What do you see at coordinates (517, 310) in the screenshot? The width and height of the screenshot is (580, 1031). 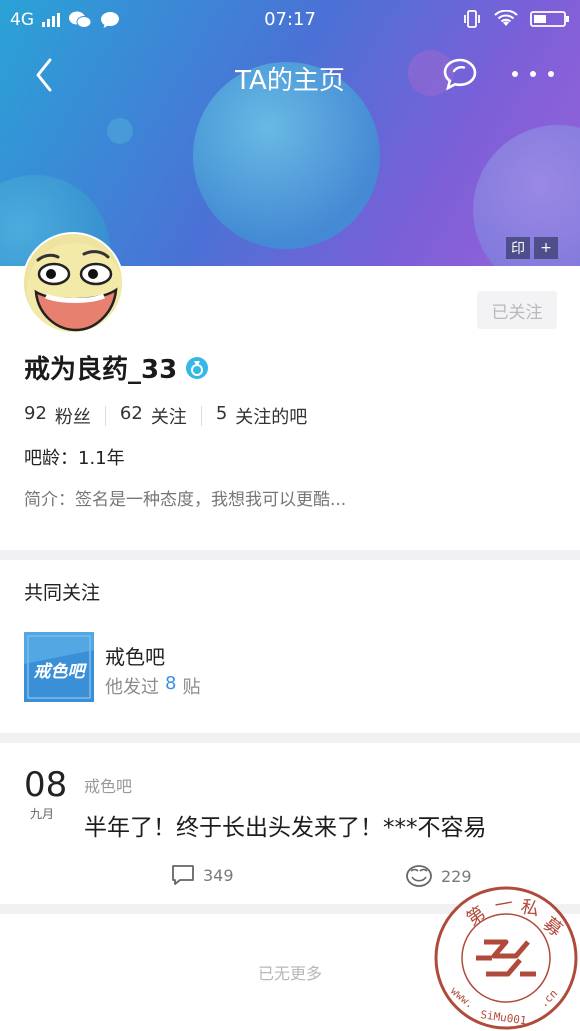 I see `followed-button: 已关注` at bounding box center [517, 310].